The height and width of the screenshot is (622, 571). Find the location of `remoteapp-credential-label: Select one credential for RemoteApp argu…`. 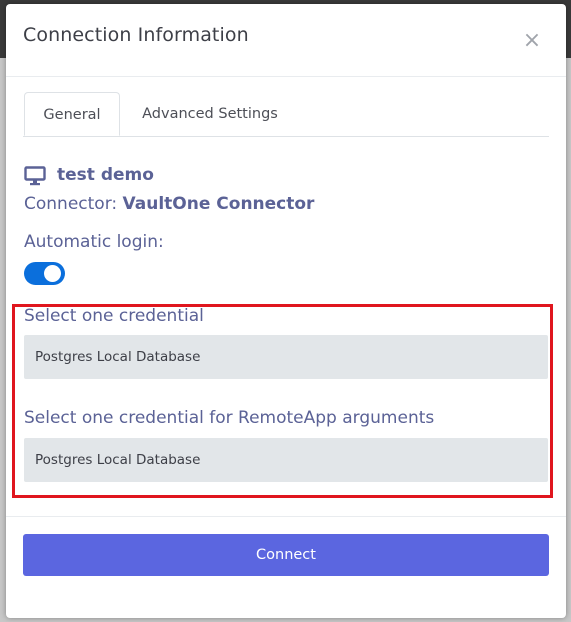

remoteapp-credential-label: Select one credential for RemoteApp argu… is located at coordinates (229, 418).